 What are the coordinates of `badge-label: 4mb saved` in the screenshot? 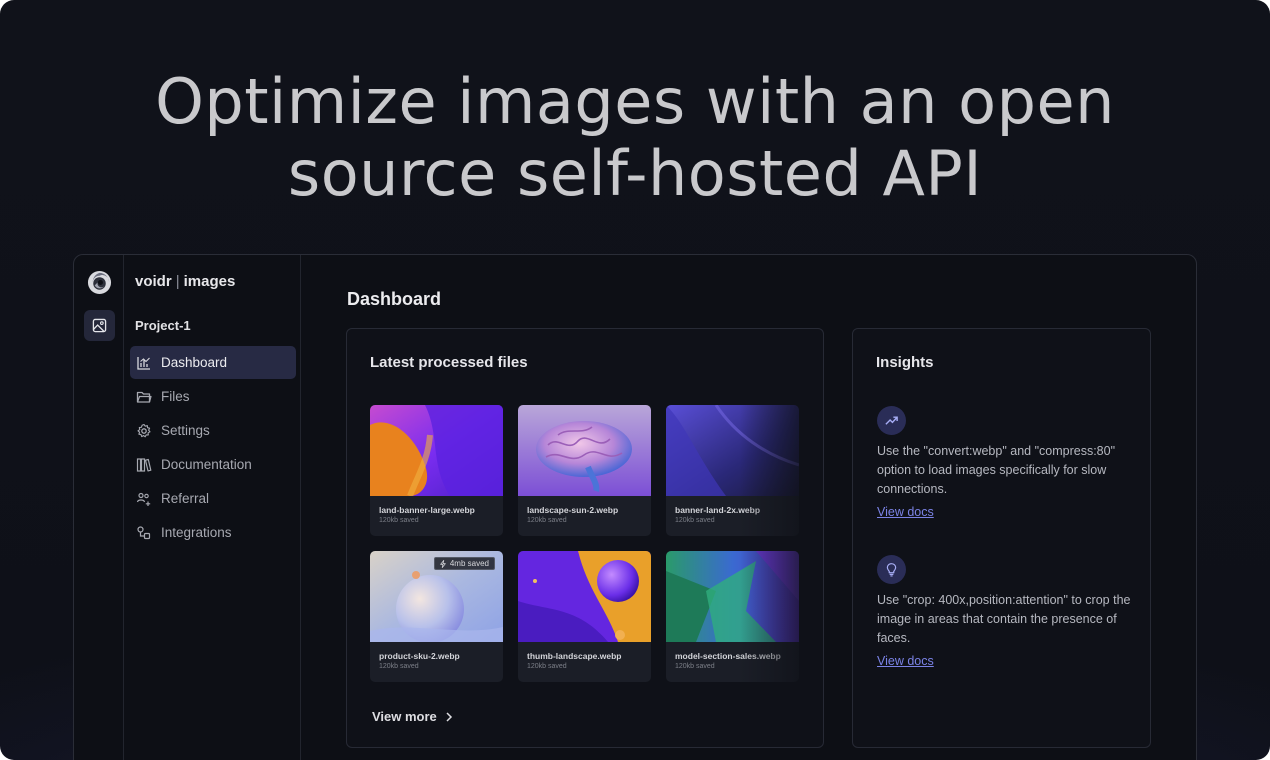 It's located at (469, 563).